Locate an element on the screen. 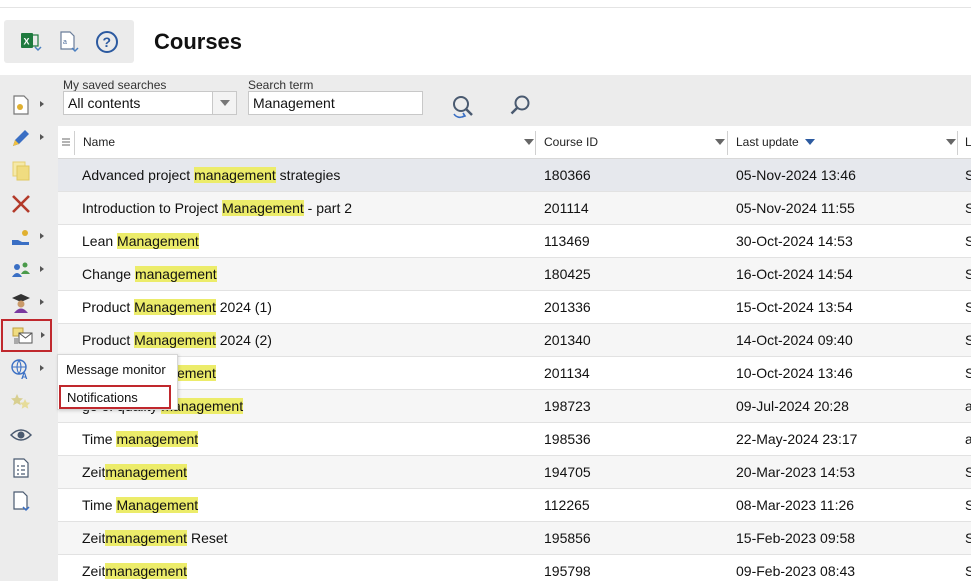  cell-last-update: 22-May-2024 23:17 is located at coordinates (797, 439).